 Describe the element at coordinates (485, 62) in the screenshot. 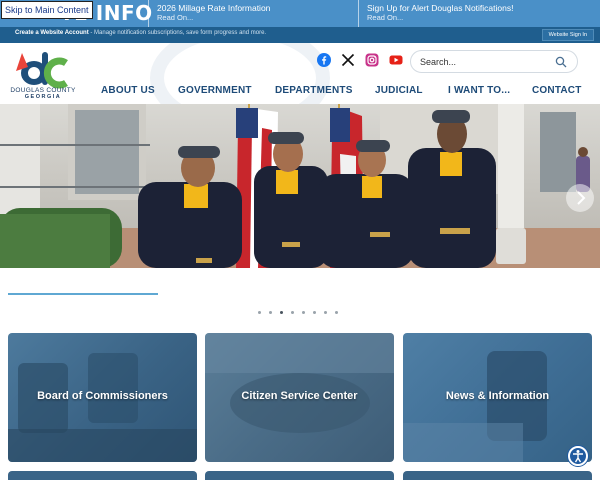

I see `search-input` at that location.